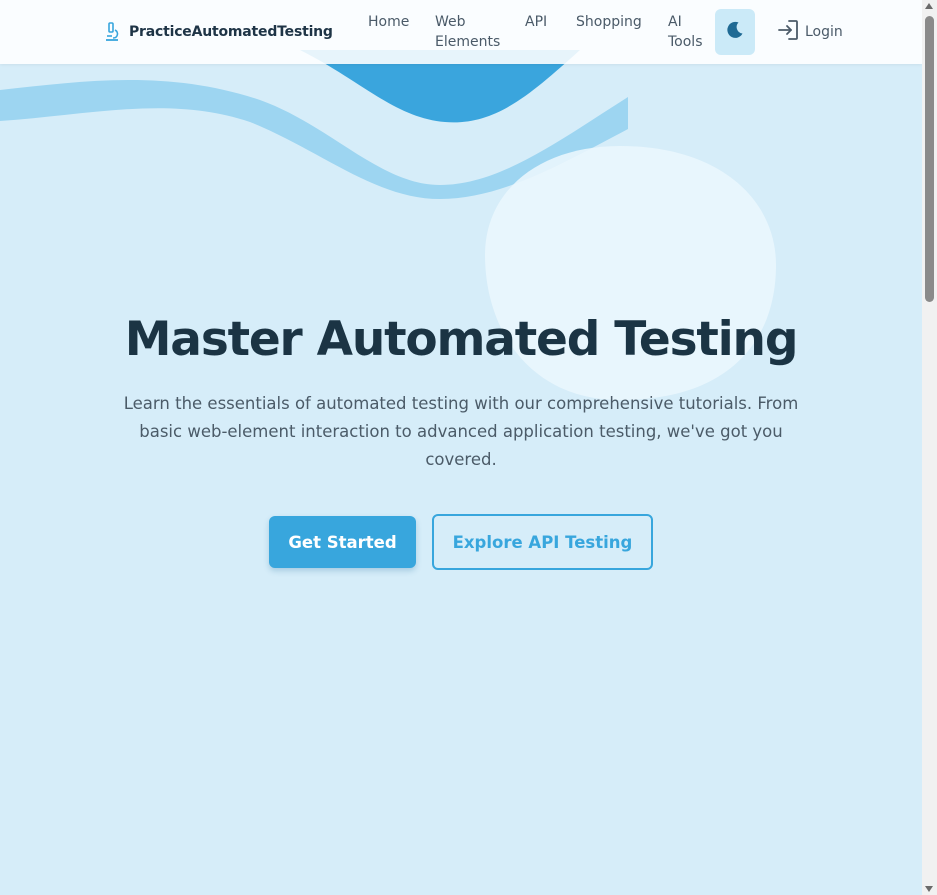  Describe the element at coordinates (929, 6) in the screenshot. I see `scroll-up-arrow-icon` at that location.